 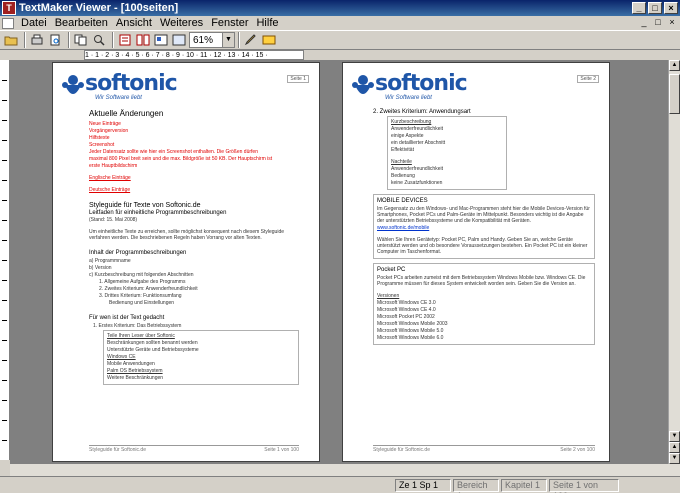 What do you see at coordinates (639, 8) in the screenshot?
I see `minimize-button: _` at bounding box center [639, 8].